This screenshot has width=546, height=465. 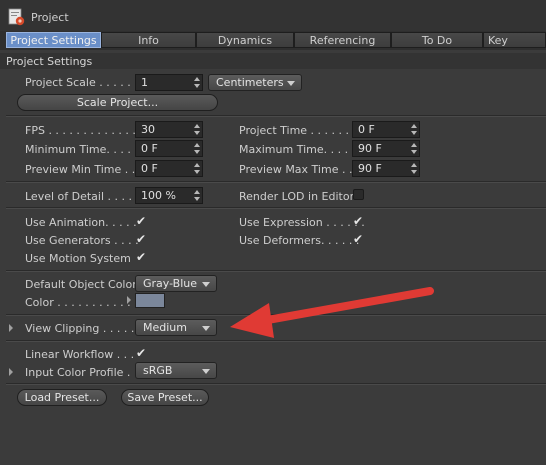 What do you see at coordinates (332, 312) in the screenshot?
I see `annotation-arrow-icon` at bounding box center [332, 312].